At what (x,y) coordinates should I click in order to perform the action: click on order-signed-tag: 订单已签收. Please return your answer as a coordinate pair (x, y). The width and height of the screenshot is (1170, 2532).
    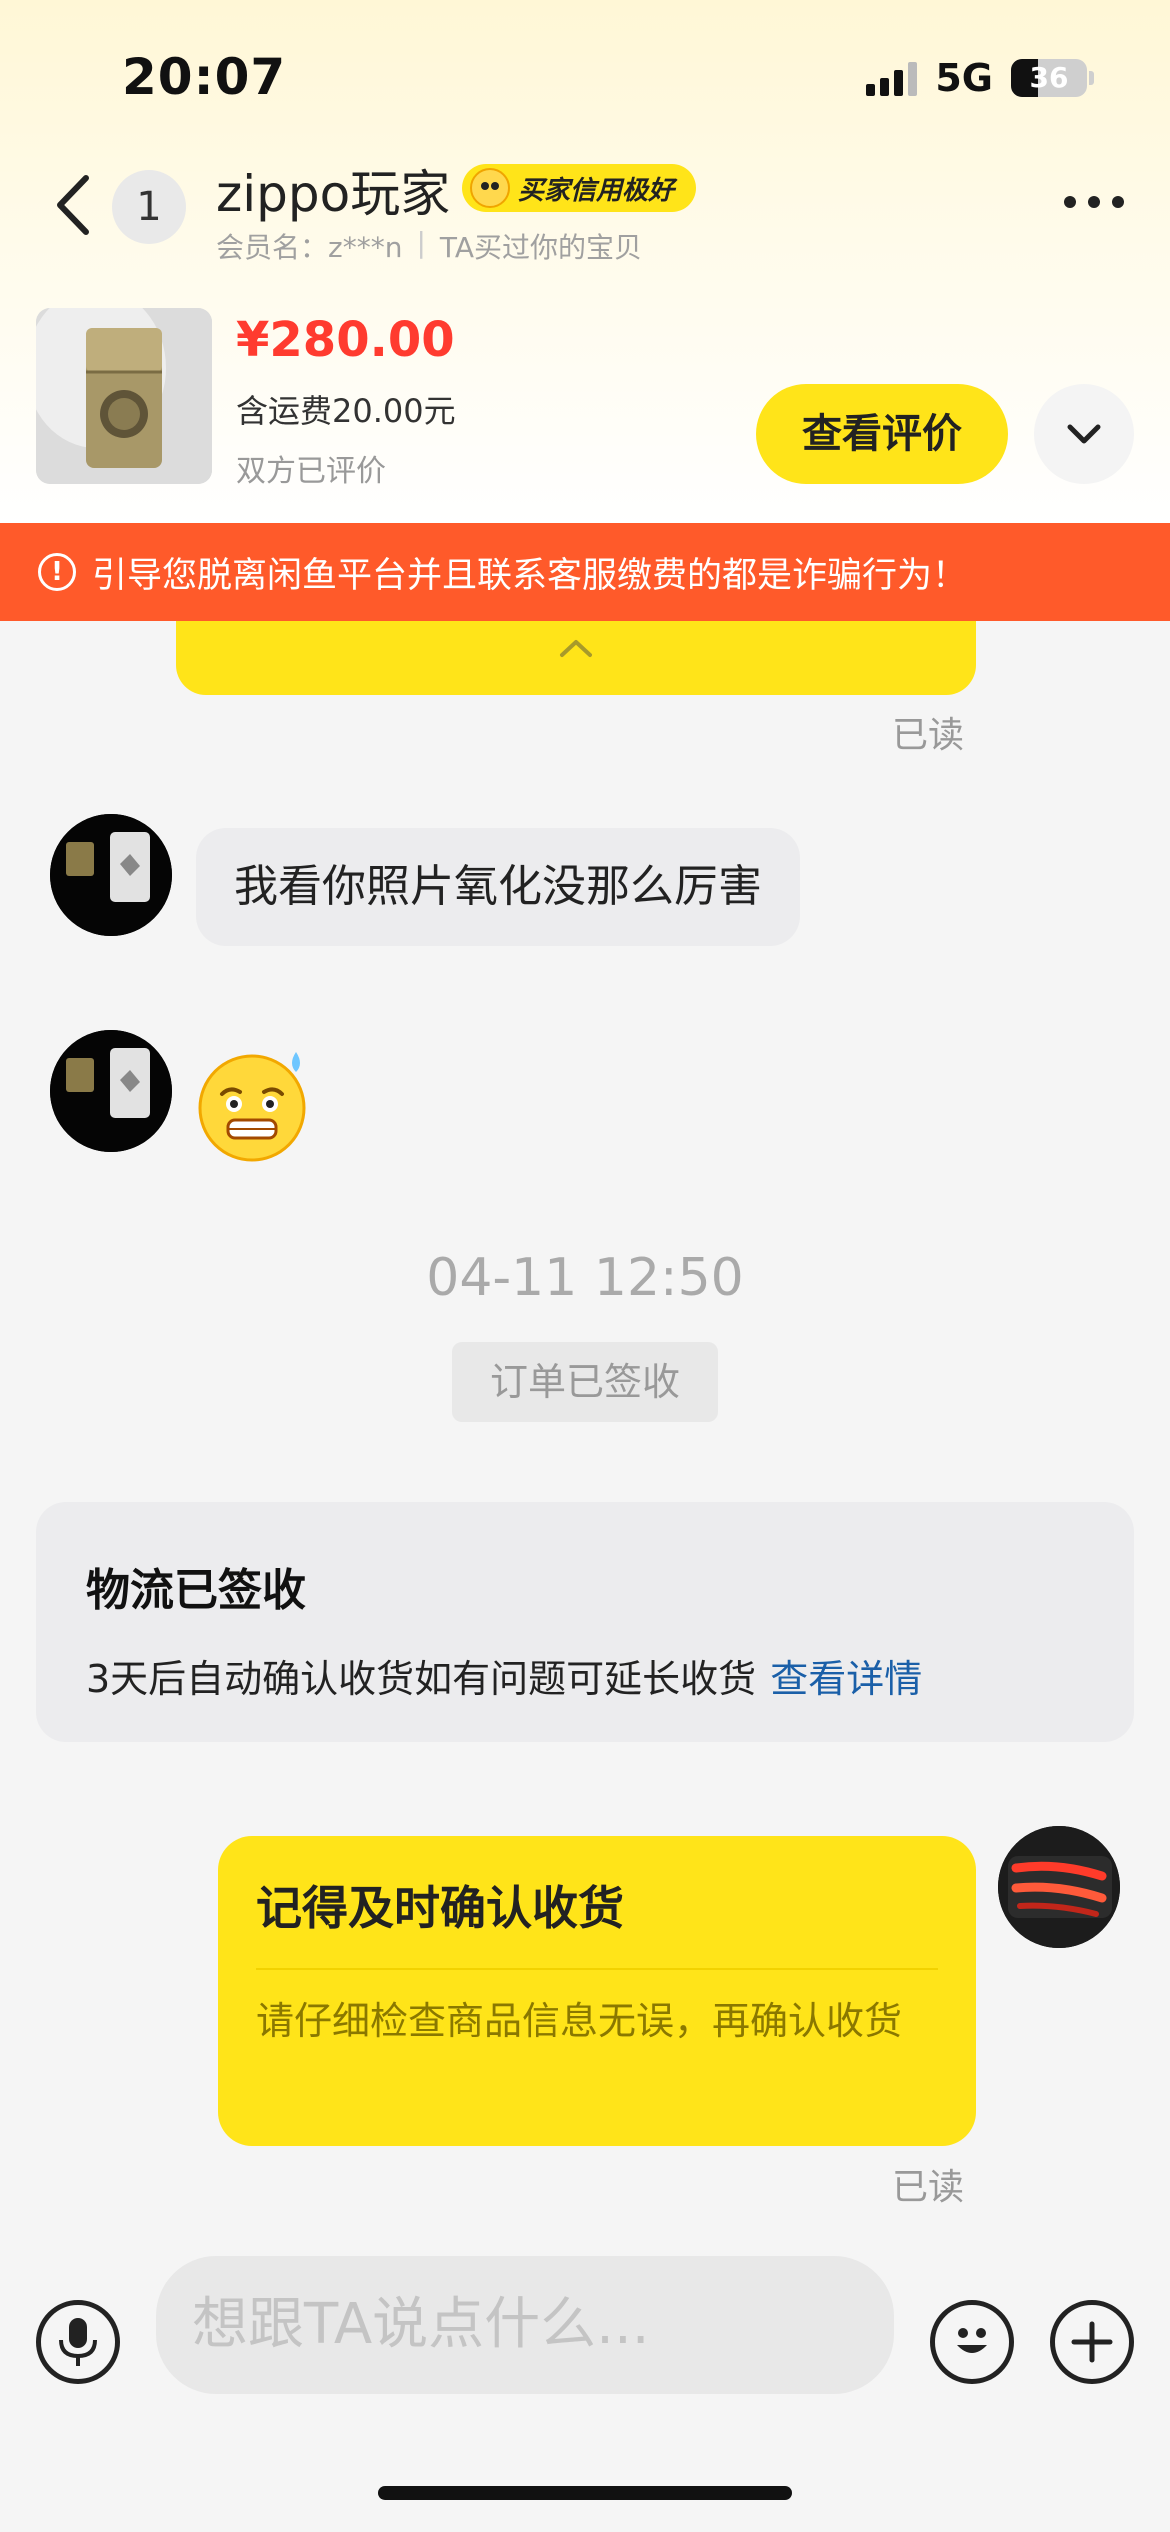
    Looking at the image, I should click on (585, 1382).